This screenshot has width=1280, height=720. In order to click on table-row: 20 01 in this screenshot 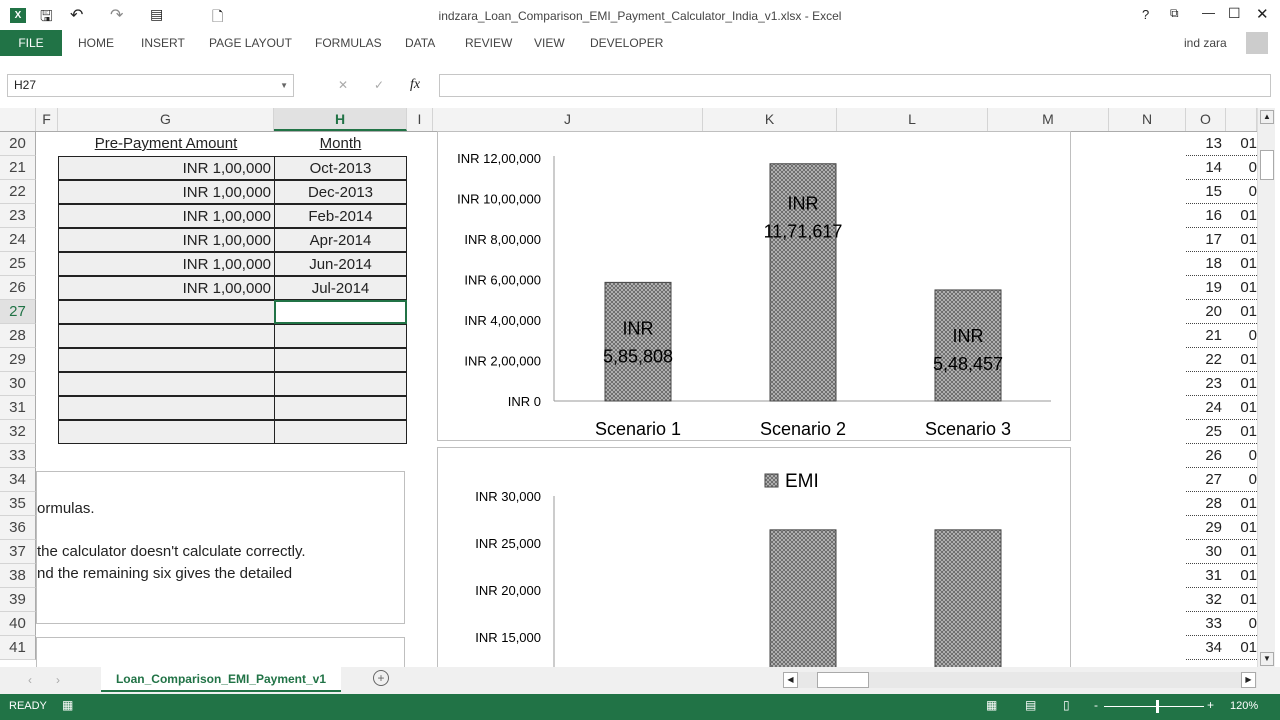, I will do `click(1221, 312)`.